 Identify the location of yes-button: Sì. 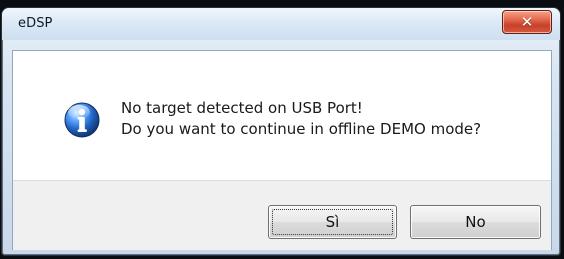
(332, 222).